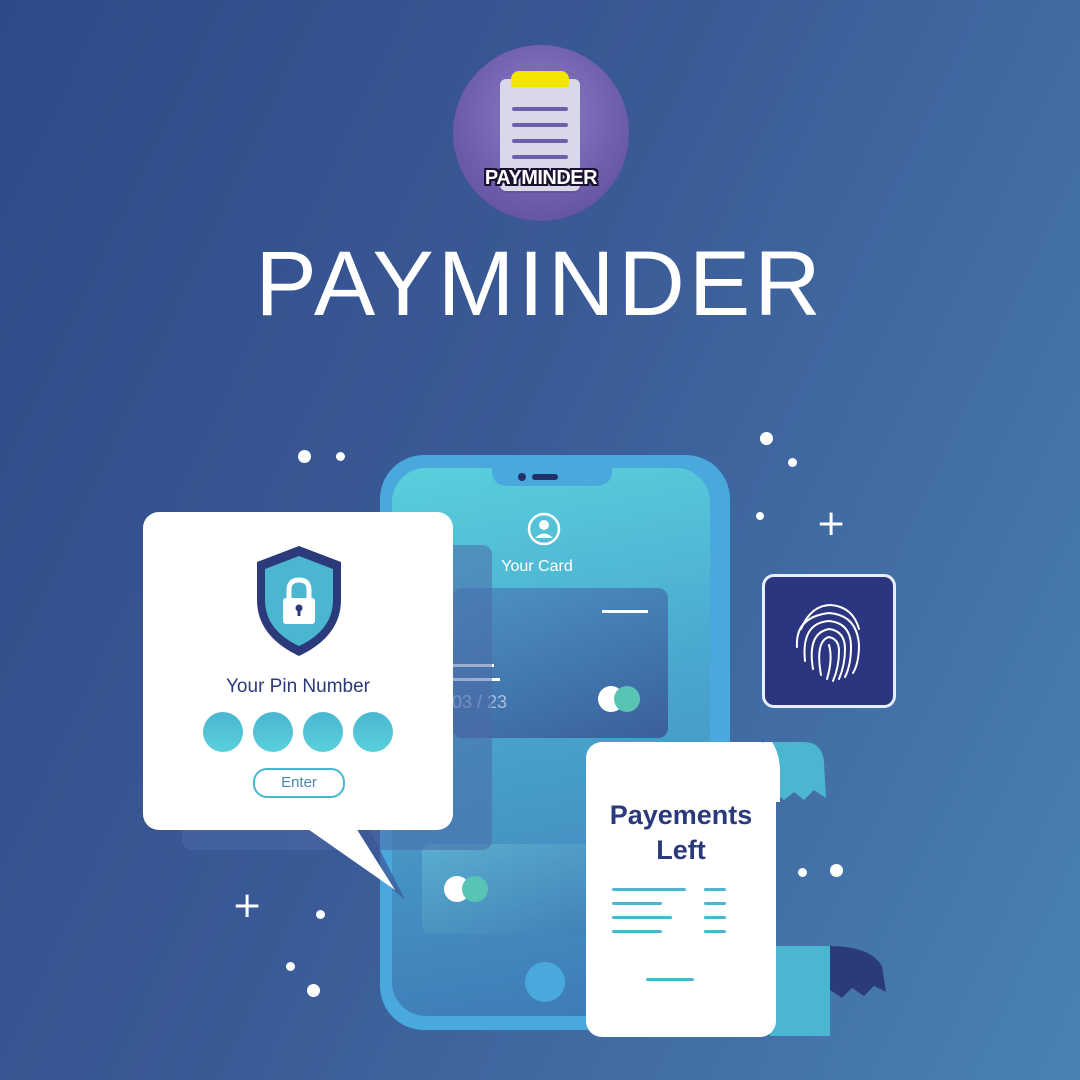  Describe the element at coordinates (298, 686) in the screenshot. I see `pin-label: Your Pin Number` at that location.